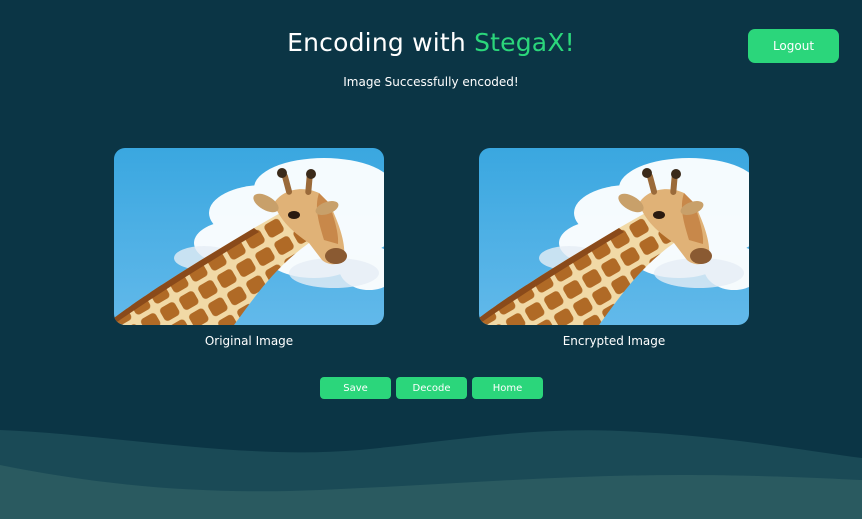 This screenshot has height=519, width=862. Describe the element at coordinates (507, 388) in the screenshot. I see `home-button: Home` at that location.